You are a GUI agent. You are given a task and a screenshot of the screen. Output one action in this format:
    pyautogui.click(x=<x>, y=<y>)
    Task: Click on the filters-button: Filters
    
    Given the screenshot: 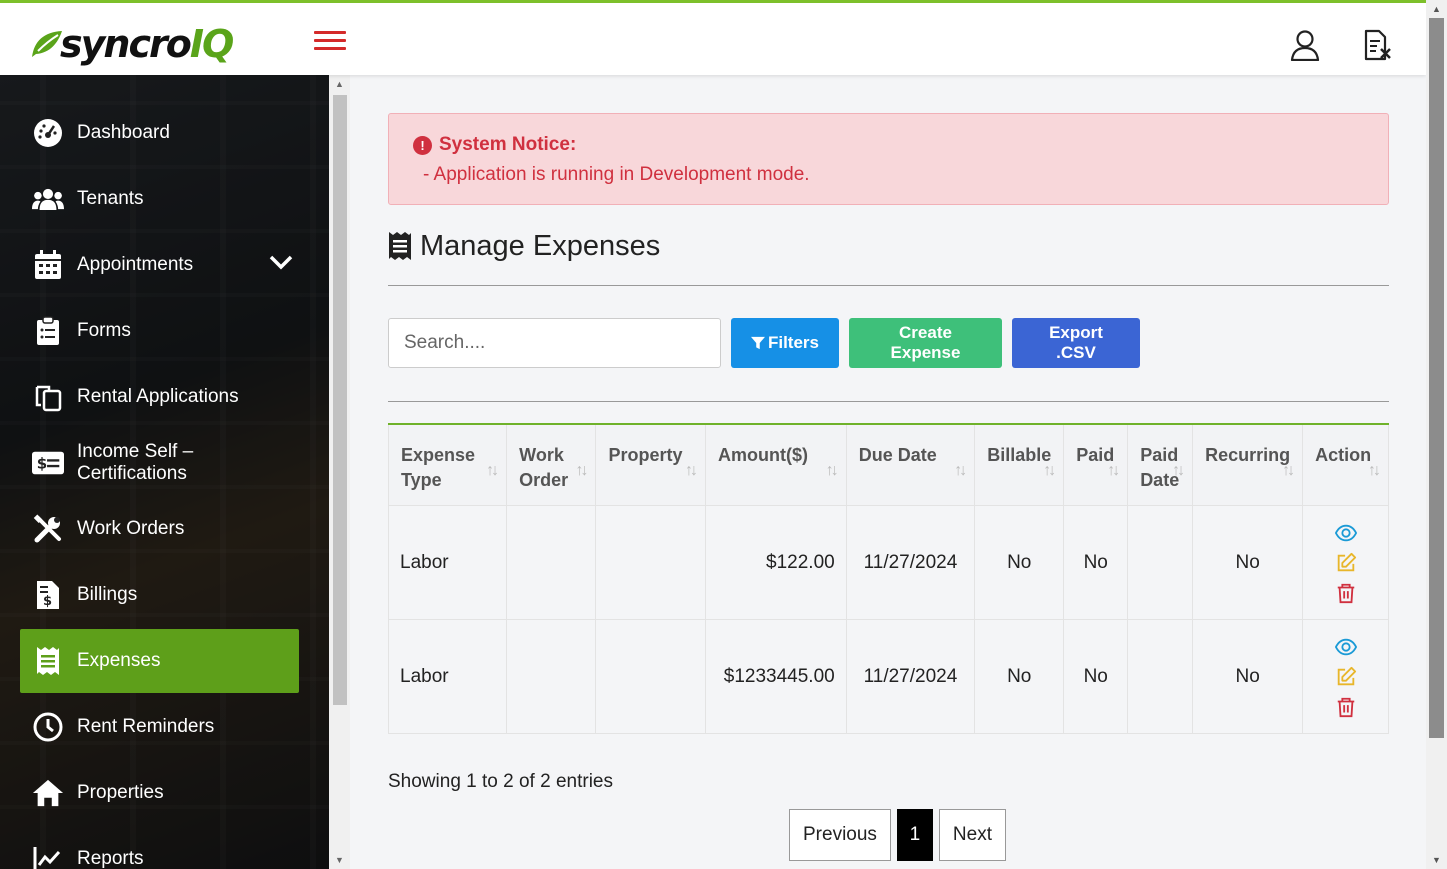 What is the action you would take?
    pyautogui.click(x=785, y=343)
    